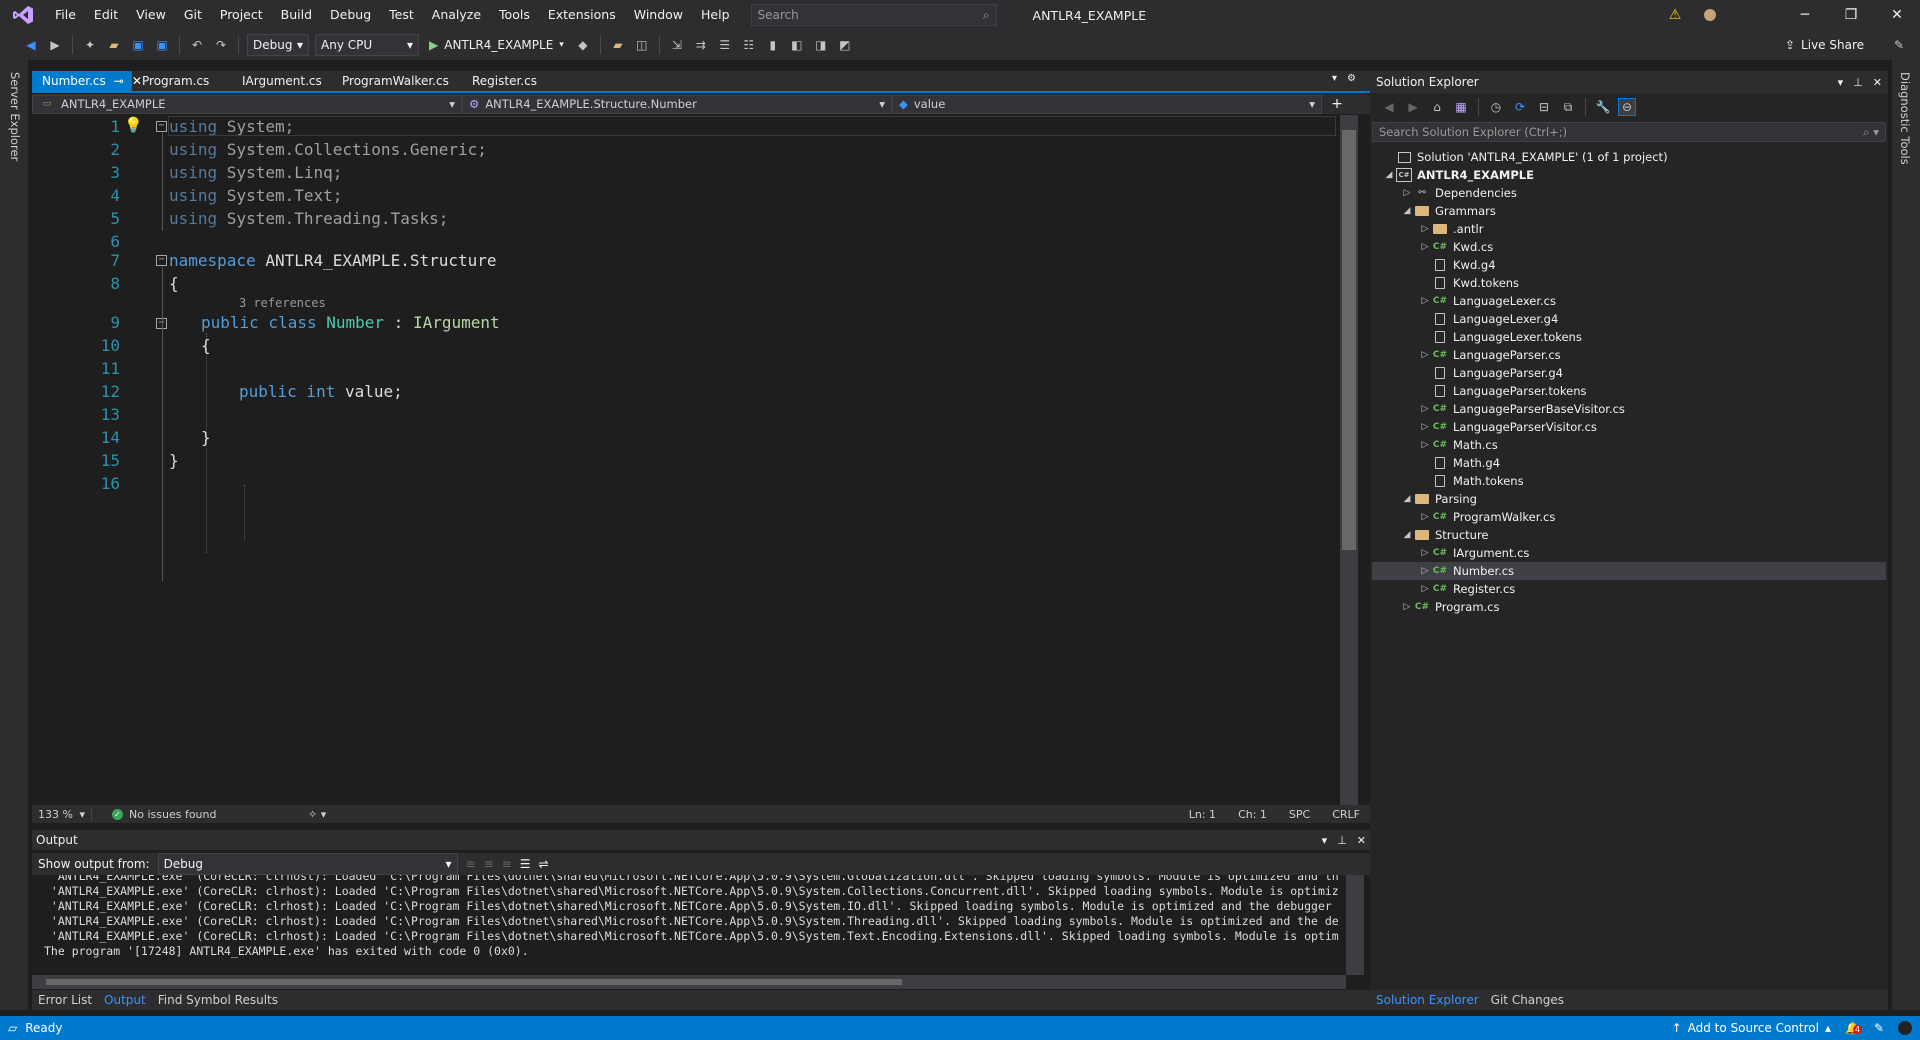 This screenshot has width=1920, height=1040. Describe the element at coordinates (821, 45) in the screenshot. I see `next-bookmark-icon: ◨` at that location.